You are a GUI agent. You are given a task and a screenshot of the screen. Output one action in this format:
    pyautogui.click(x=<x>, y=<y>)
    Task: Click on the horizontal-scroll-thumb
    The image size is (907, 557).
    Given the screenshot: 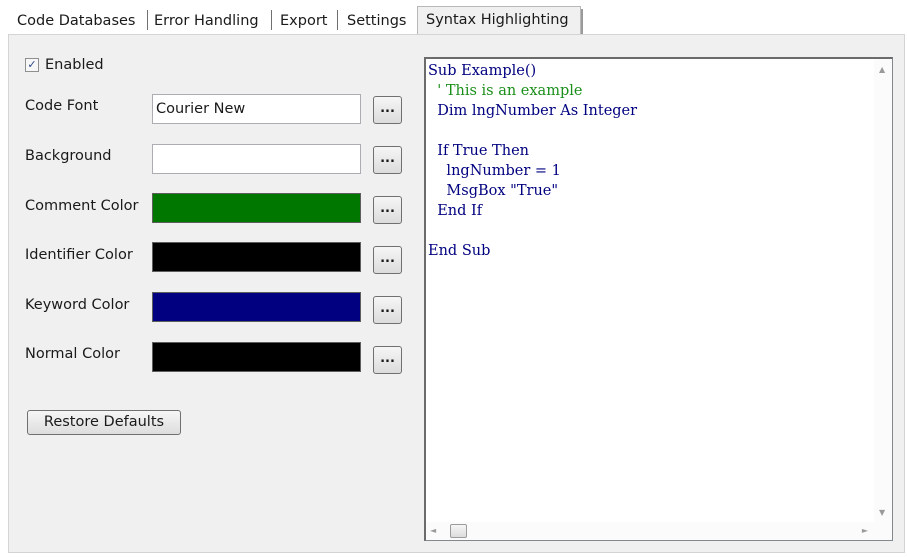 What is the action you would take?
    pyautogui.click(x=458, y=531)
    